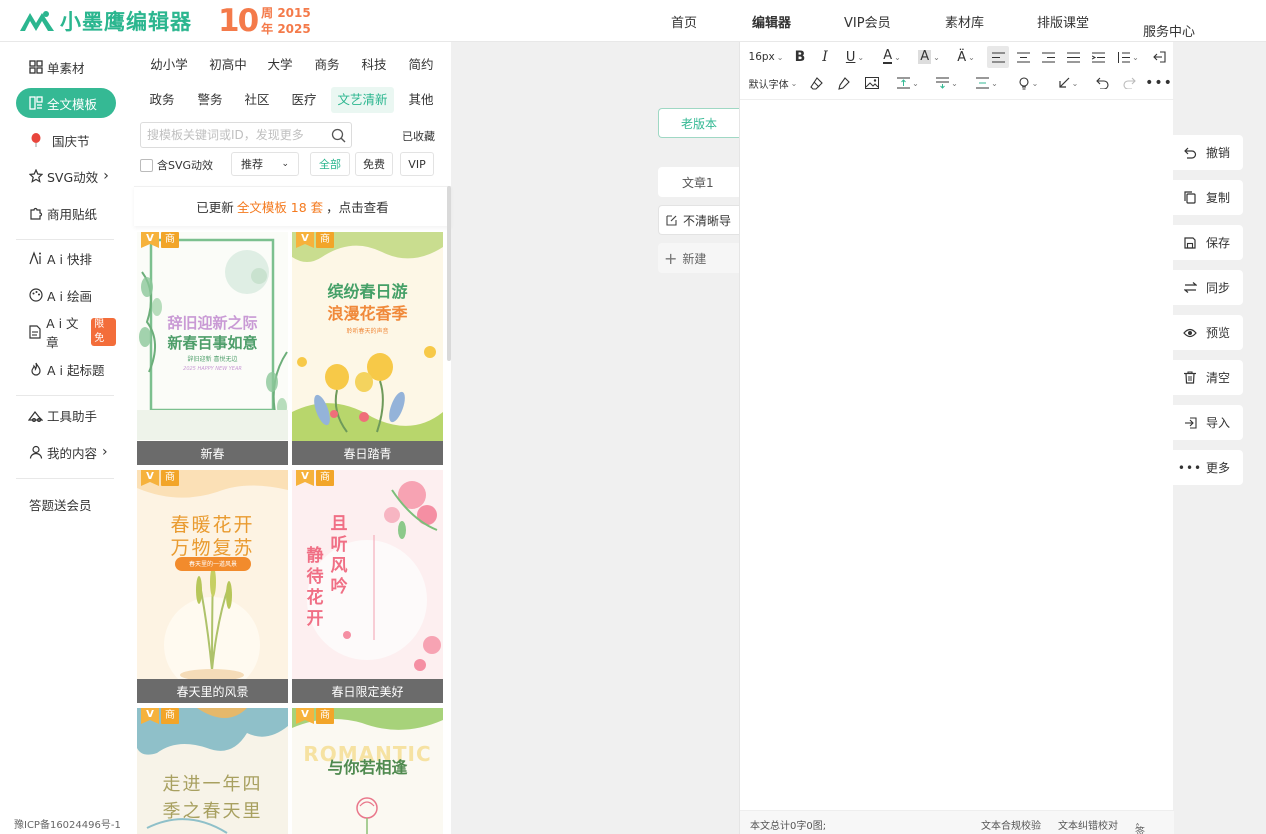  What do you see at coordinates (987, 83) in the screenshot?
I see `margin-icon: ⌄` at bounding box center [987, 83].